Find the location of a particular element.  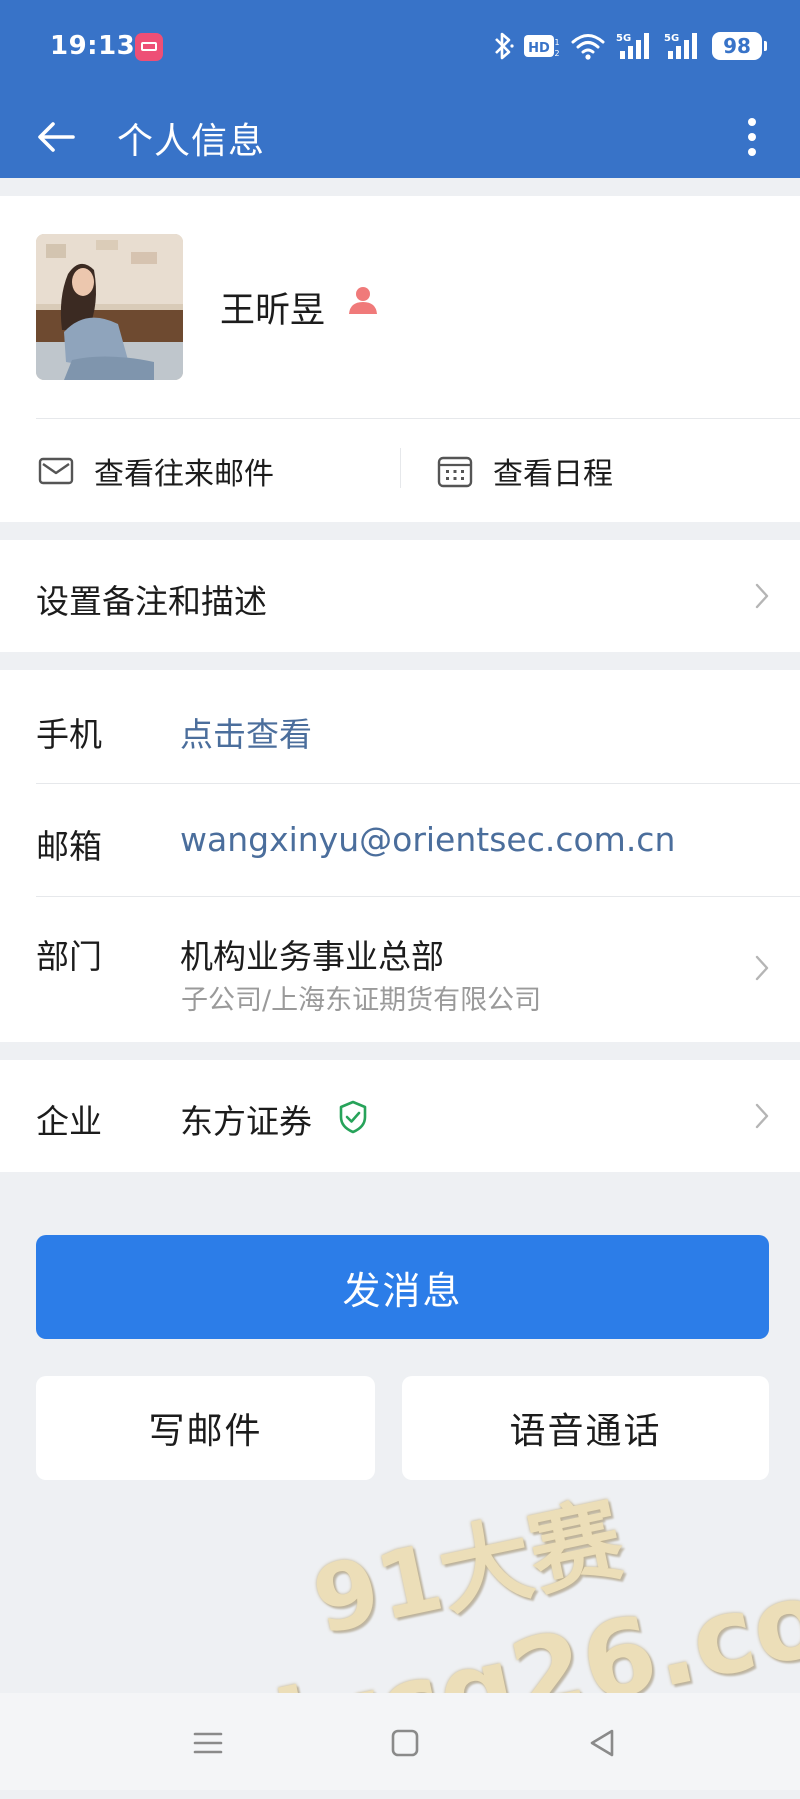

send-message-button: 发消息 is located at coordinates (402, 1287).